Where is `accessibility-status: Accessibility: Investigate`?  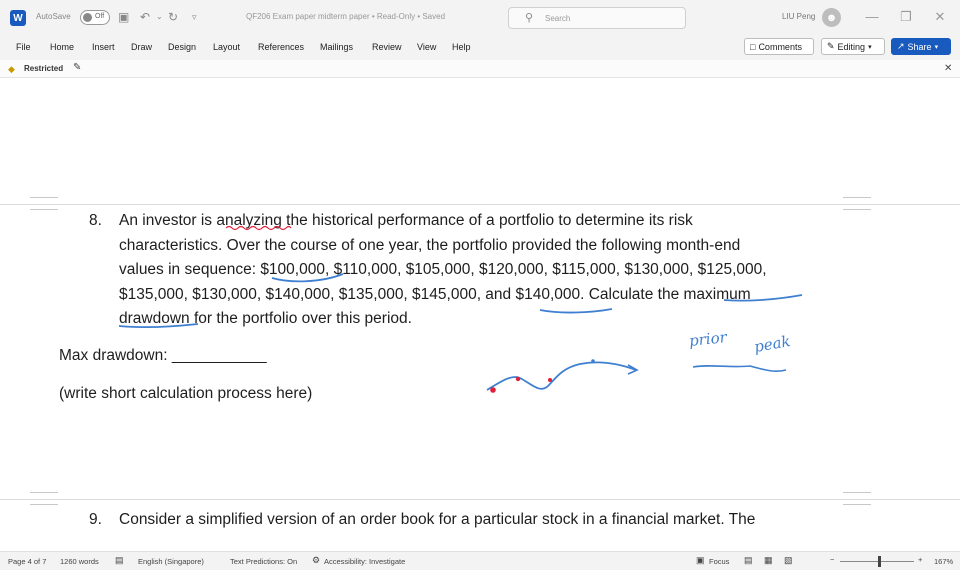
accessibility-status: Accessibility: Investigate is located at coordinates (364, 561).